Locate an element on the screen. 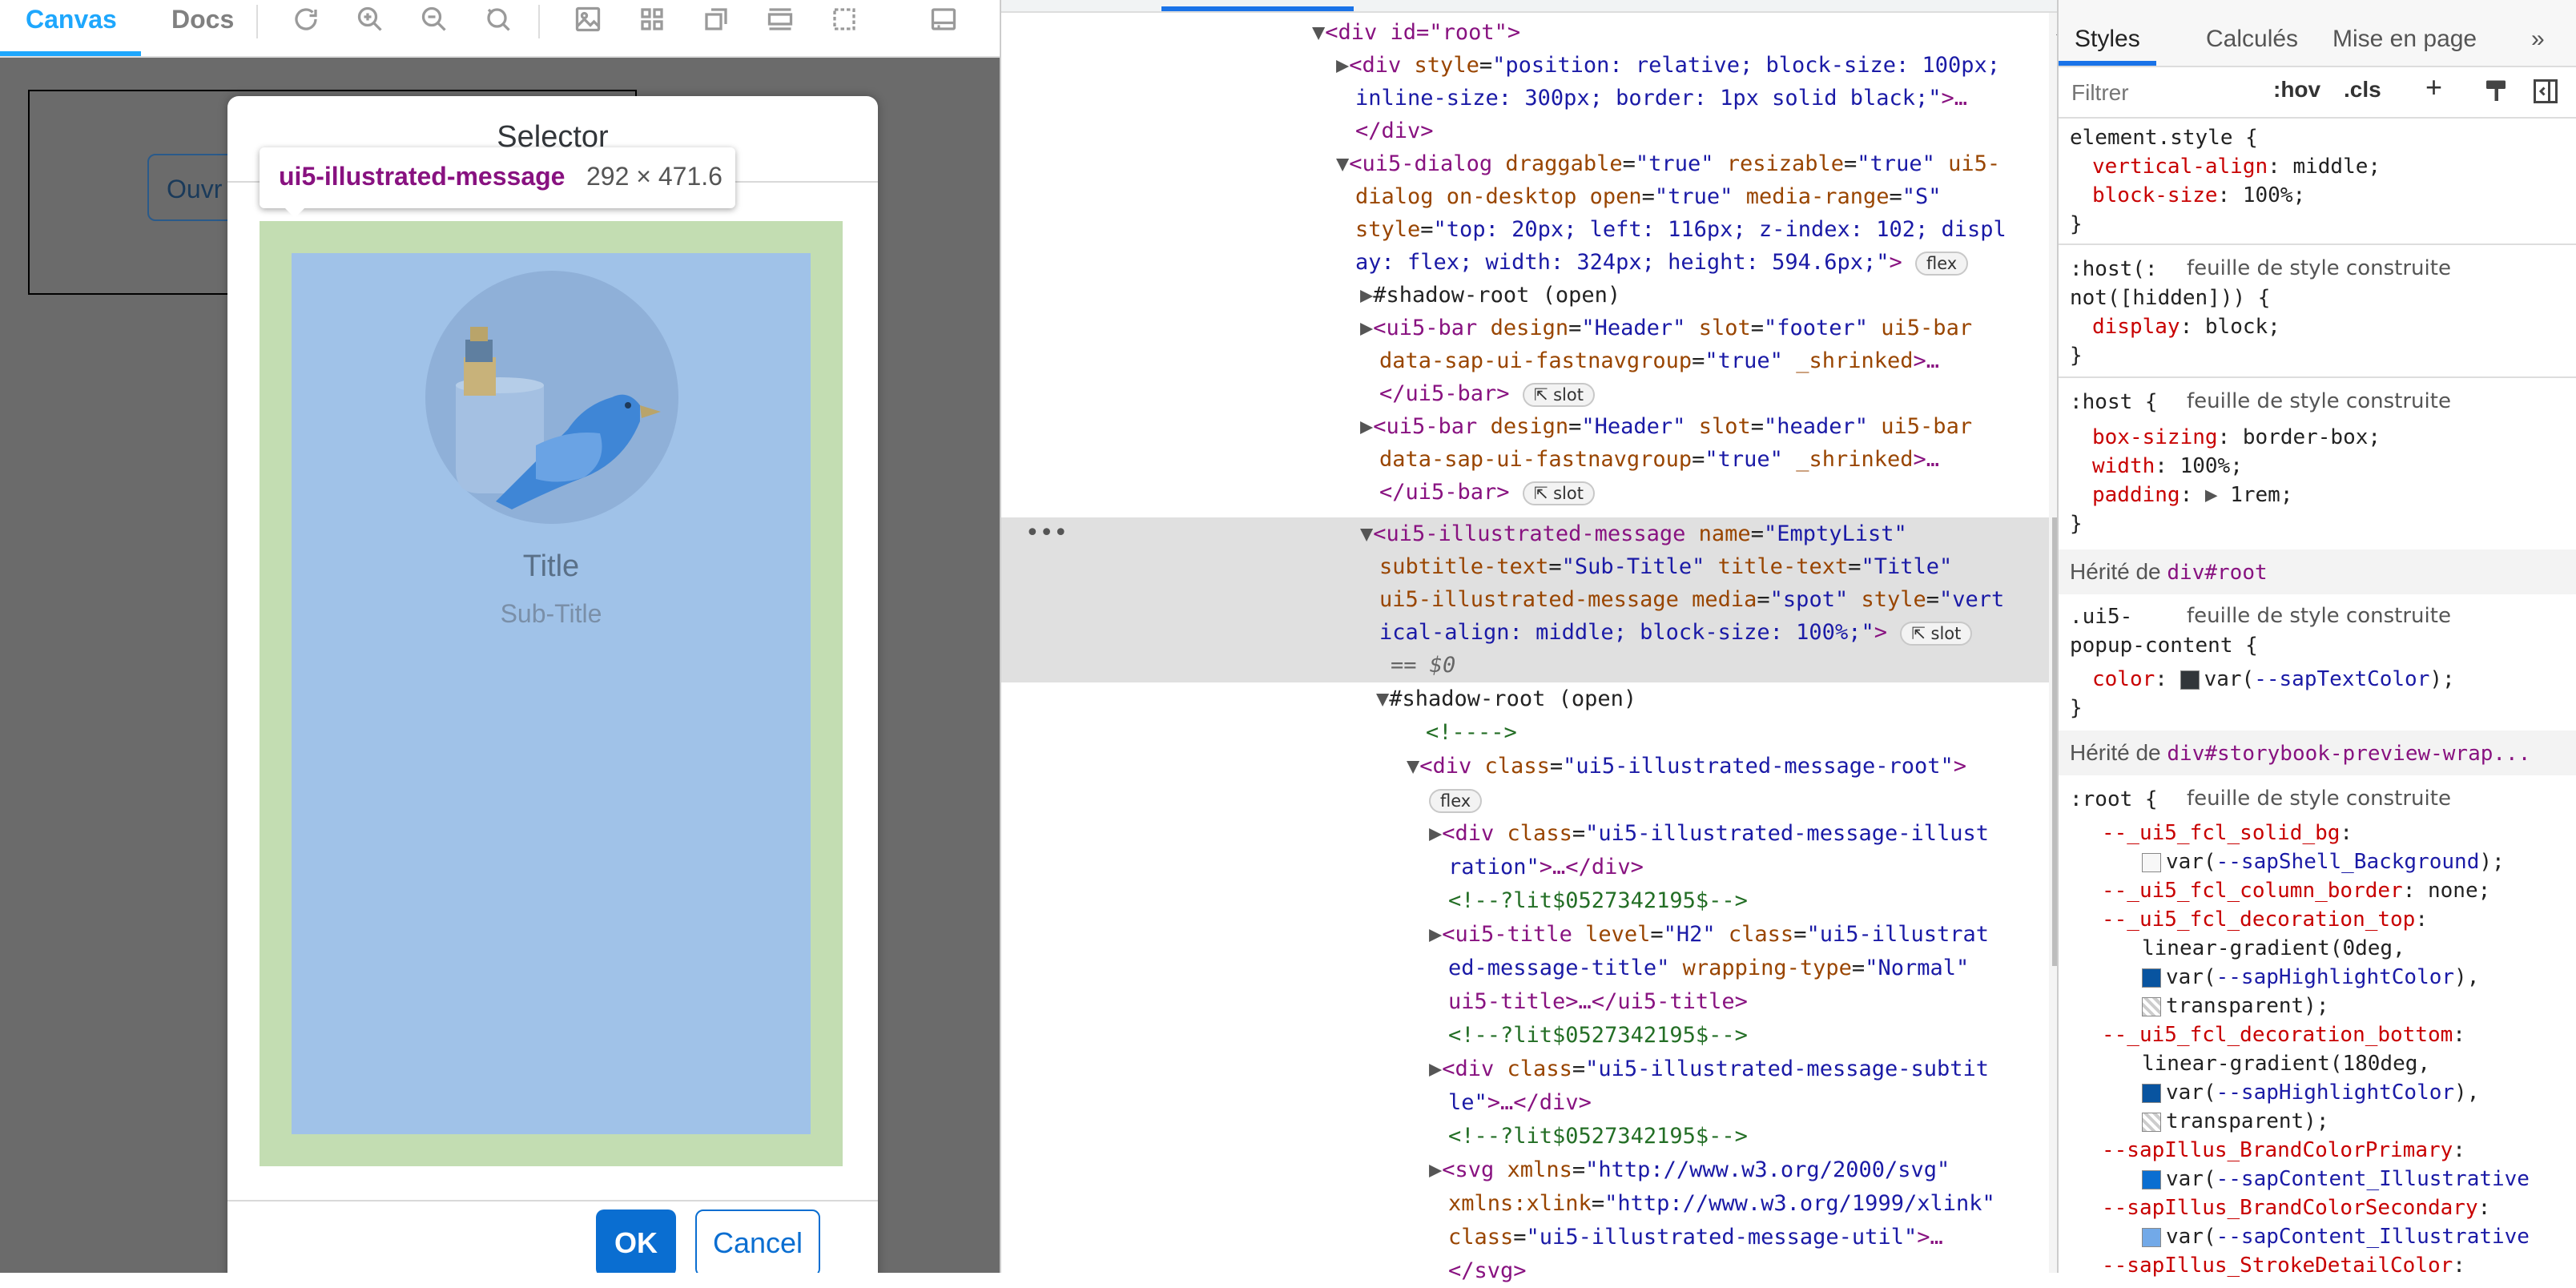 This screenshot has height=1288, width=2576. paint-brush-icon is located at coordinates (2495, 91).